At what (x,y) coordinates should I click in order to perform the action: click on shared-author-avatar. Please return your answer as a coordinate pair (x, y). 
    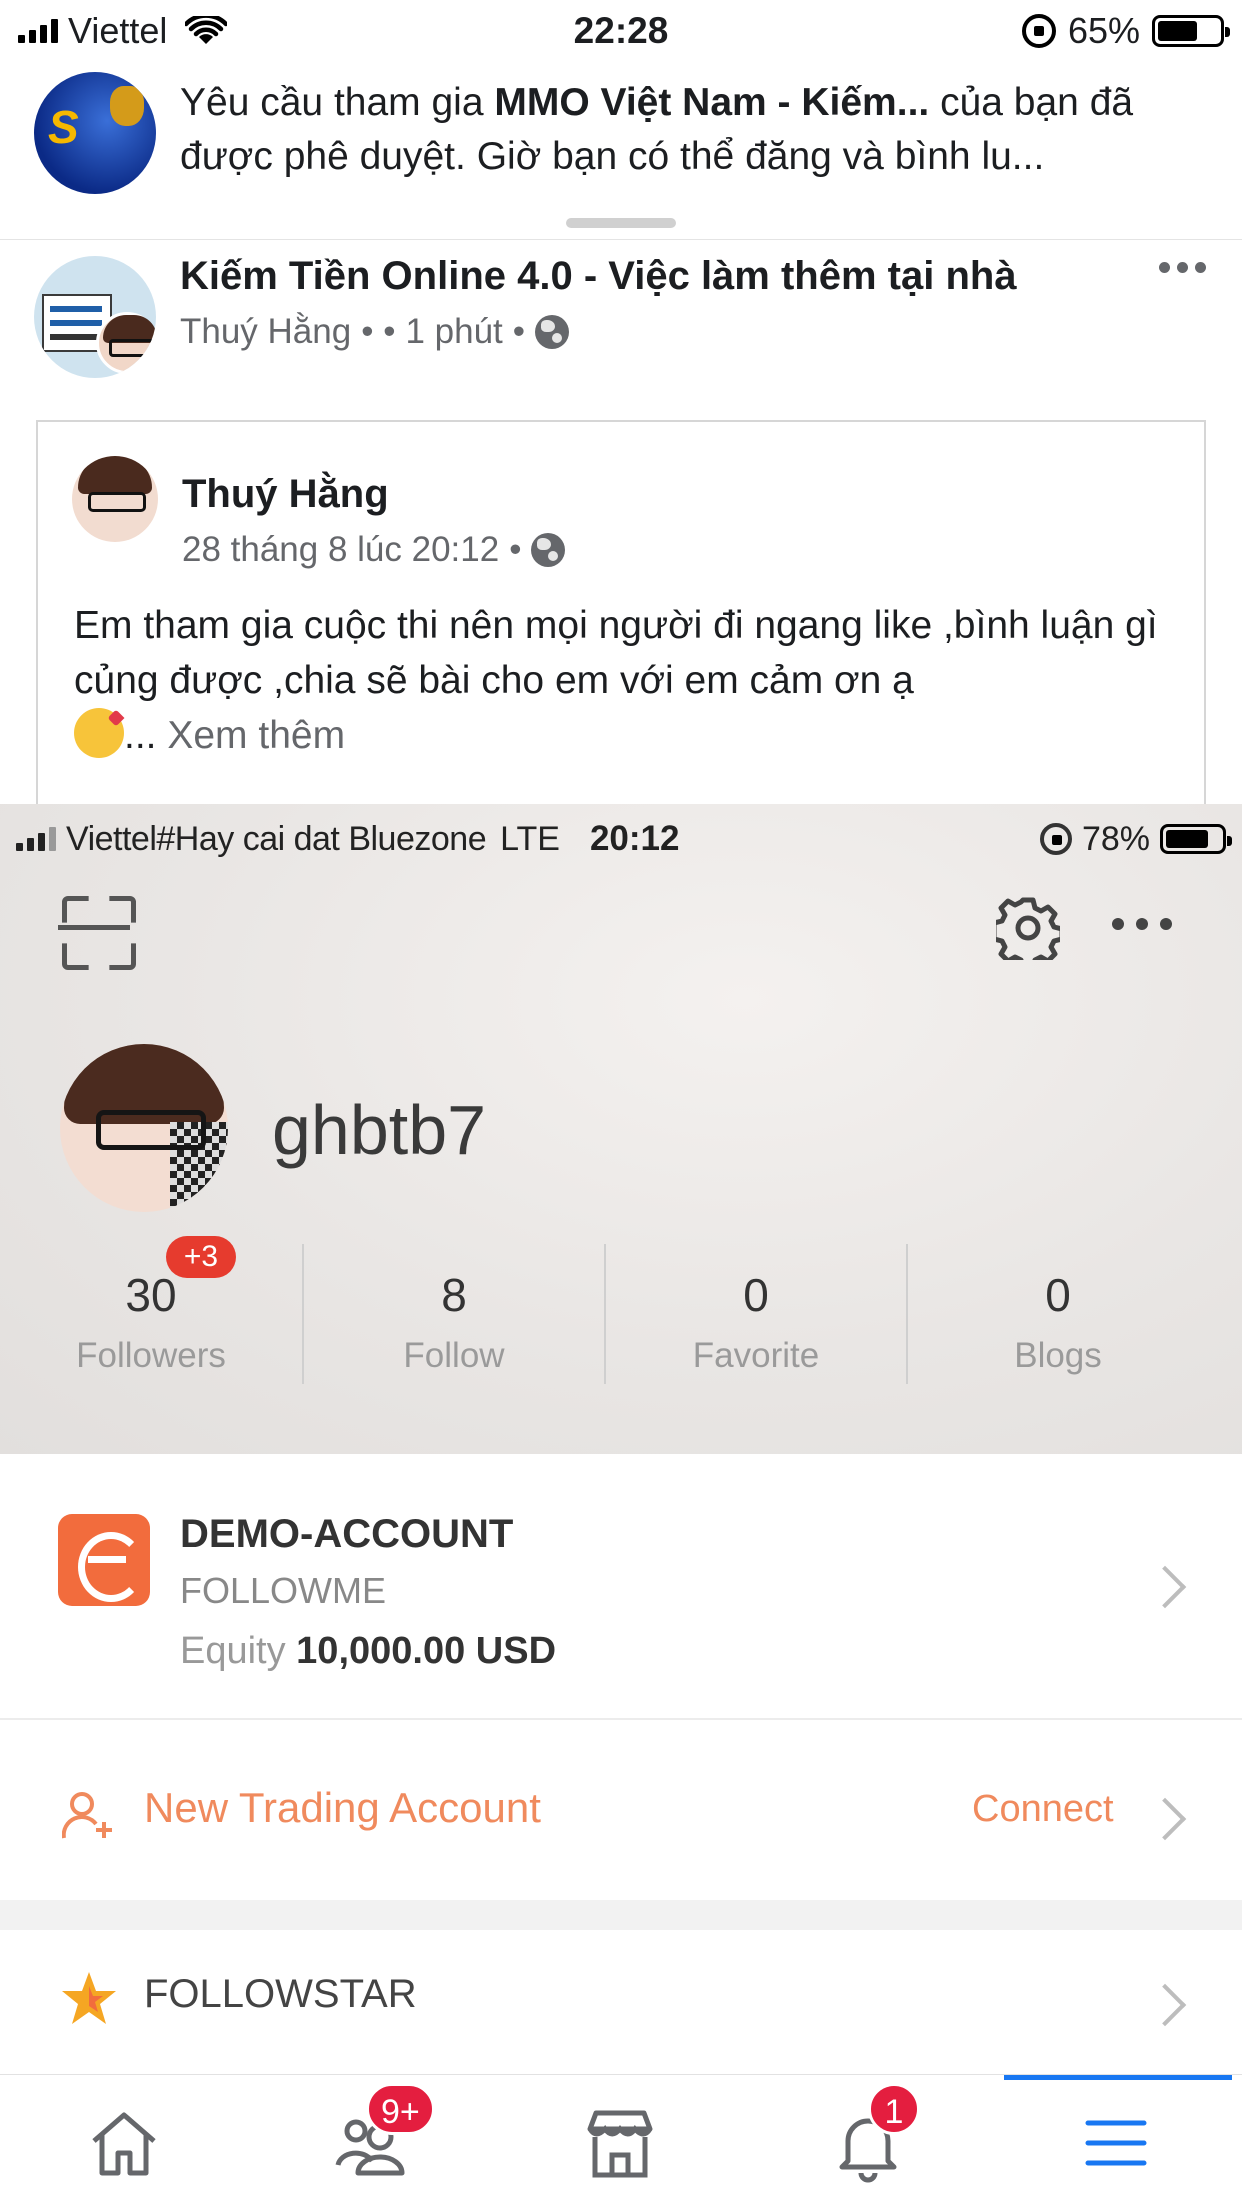
    Looking at the image, I should click on (115, 499).